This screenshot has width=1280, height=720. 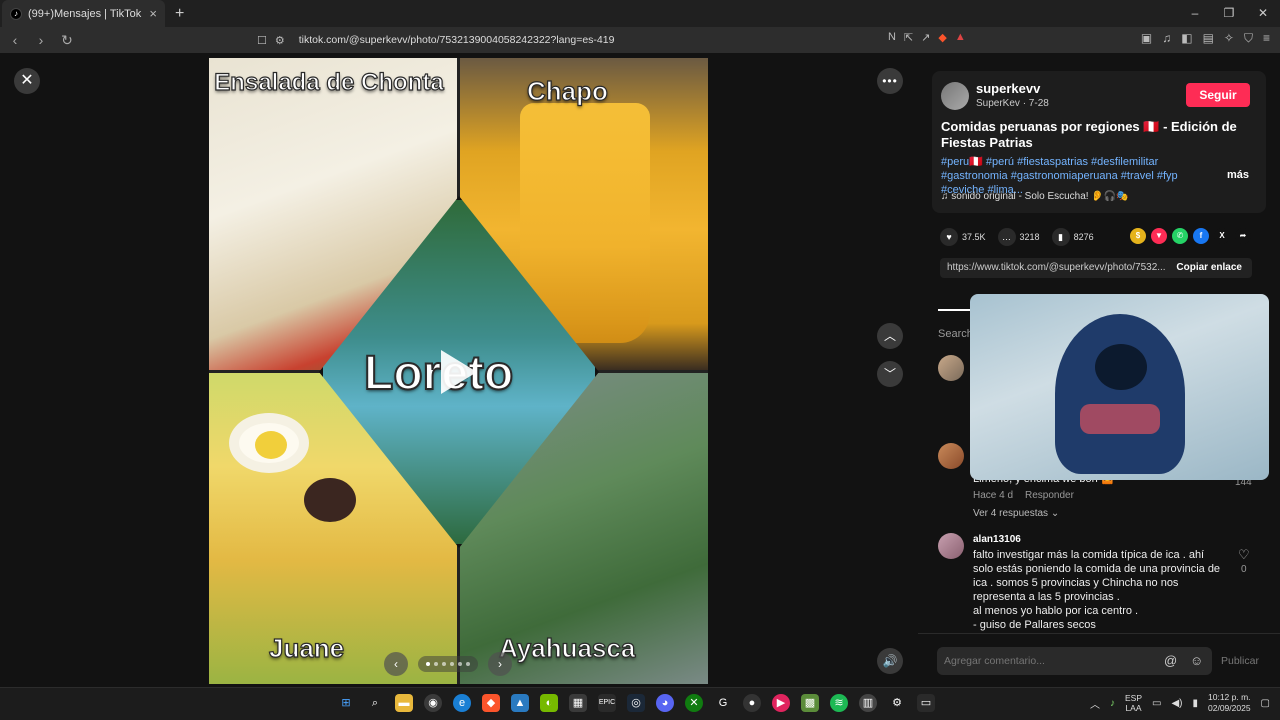 What do you see at coordinates (1265, 703) in the screenshot?
I see `notifications-icon: ▢` at bounding box center [1265, 703].